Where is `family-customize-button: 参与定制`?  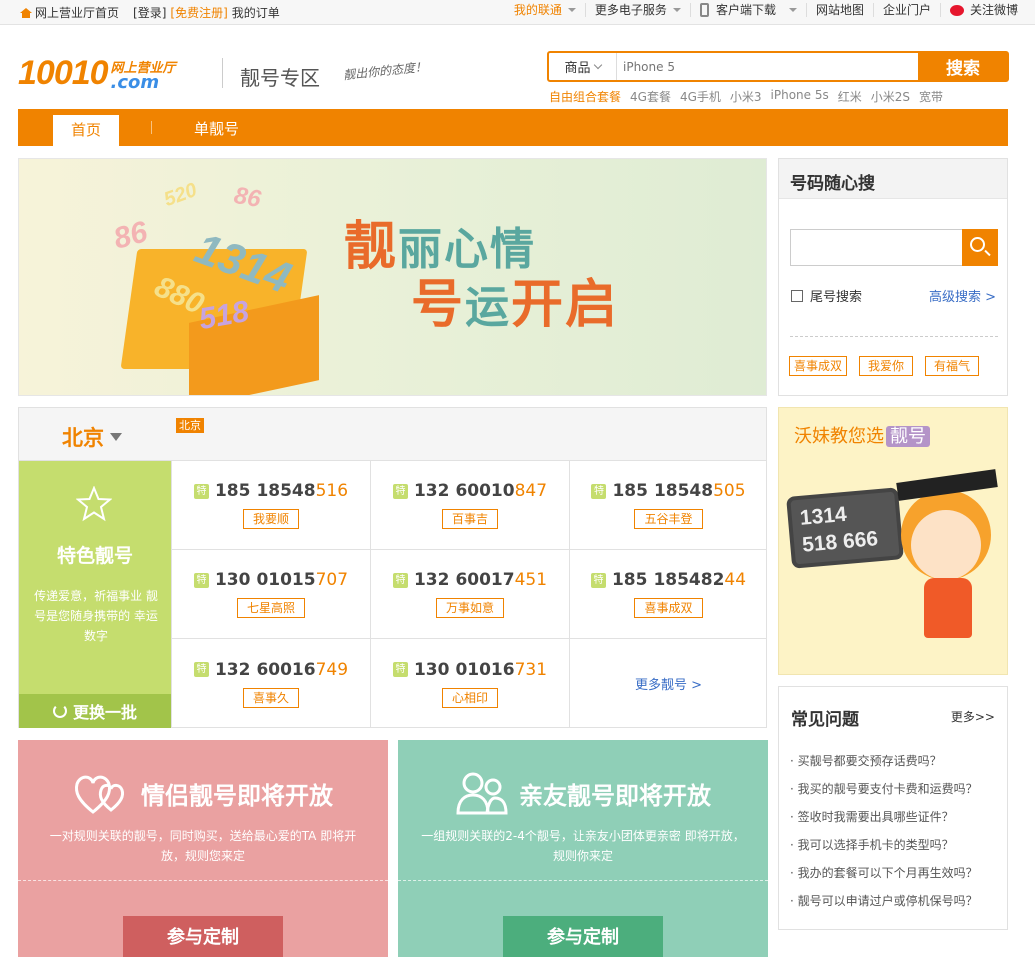
family-customize-button: 参与定制 is located at coordinates (583, 936).